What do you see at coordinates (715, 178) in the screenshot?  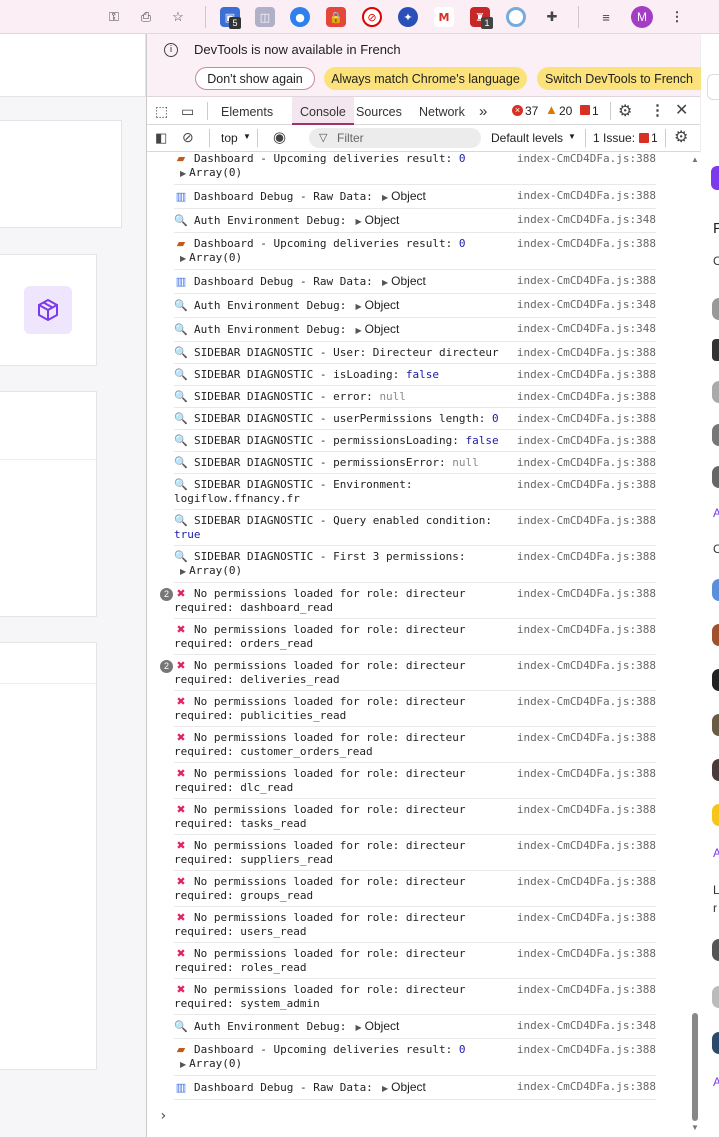 I see `accent-tab` at bounding box center [715, 178].